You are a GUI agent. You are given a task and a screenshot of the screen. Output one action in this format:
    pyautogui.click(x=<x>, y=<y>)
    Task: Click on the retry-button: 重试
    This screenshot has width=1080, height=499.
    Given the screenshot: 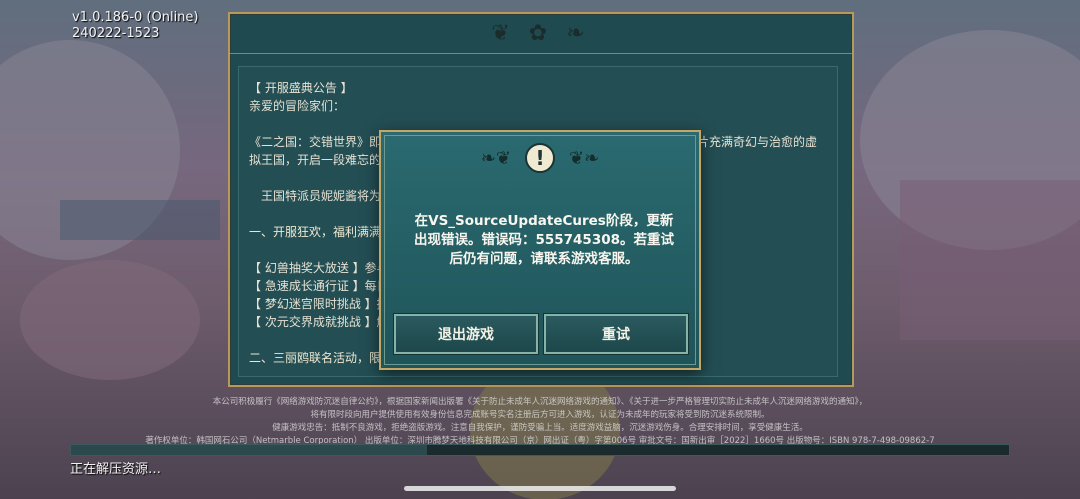 What is the action you would take?
    pyautogui.click(x=616, y=334)
    